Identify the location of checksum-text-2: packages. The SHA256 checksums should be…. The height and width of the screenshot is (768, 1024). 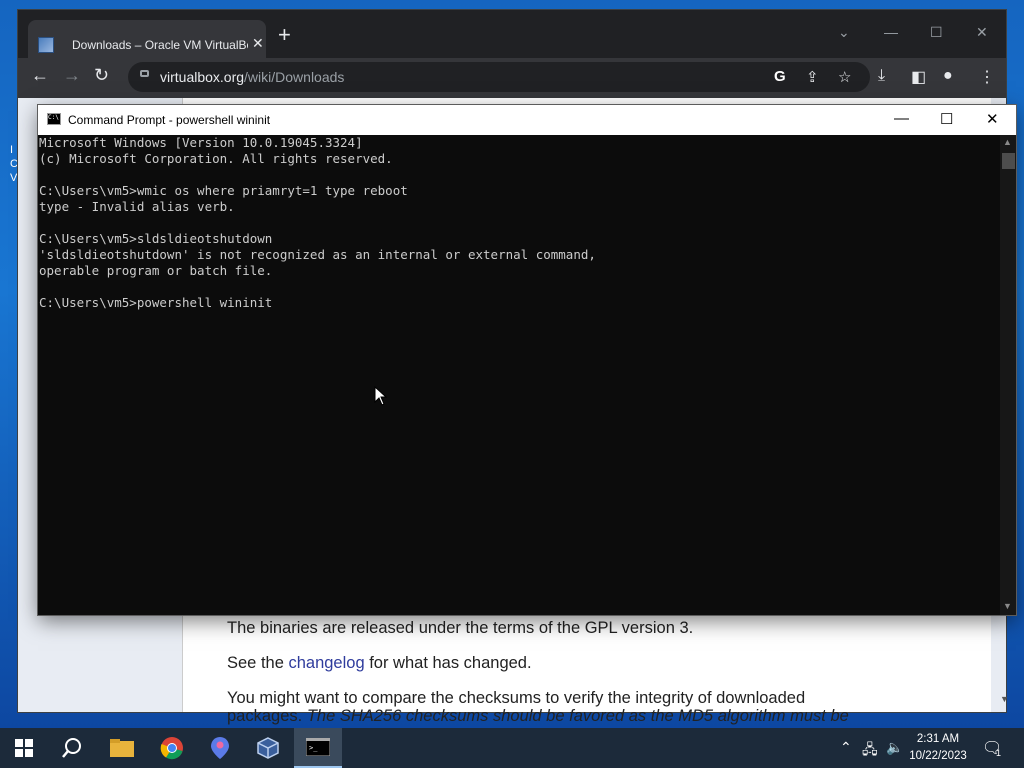
(538, 716).